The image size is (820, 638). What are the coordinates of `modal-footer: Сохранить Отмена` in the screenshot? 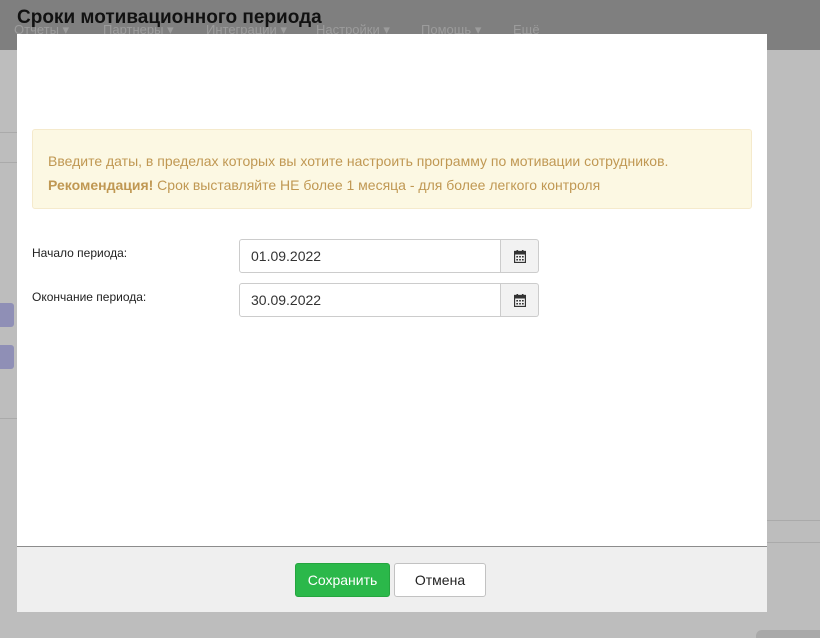 It's located at (392, 579).